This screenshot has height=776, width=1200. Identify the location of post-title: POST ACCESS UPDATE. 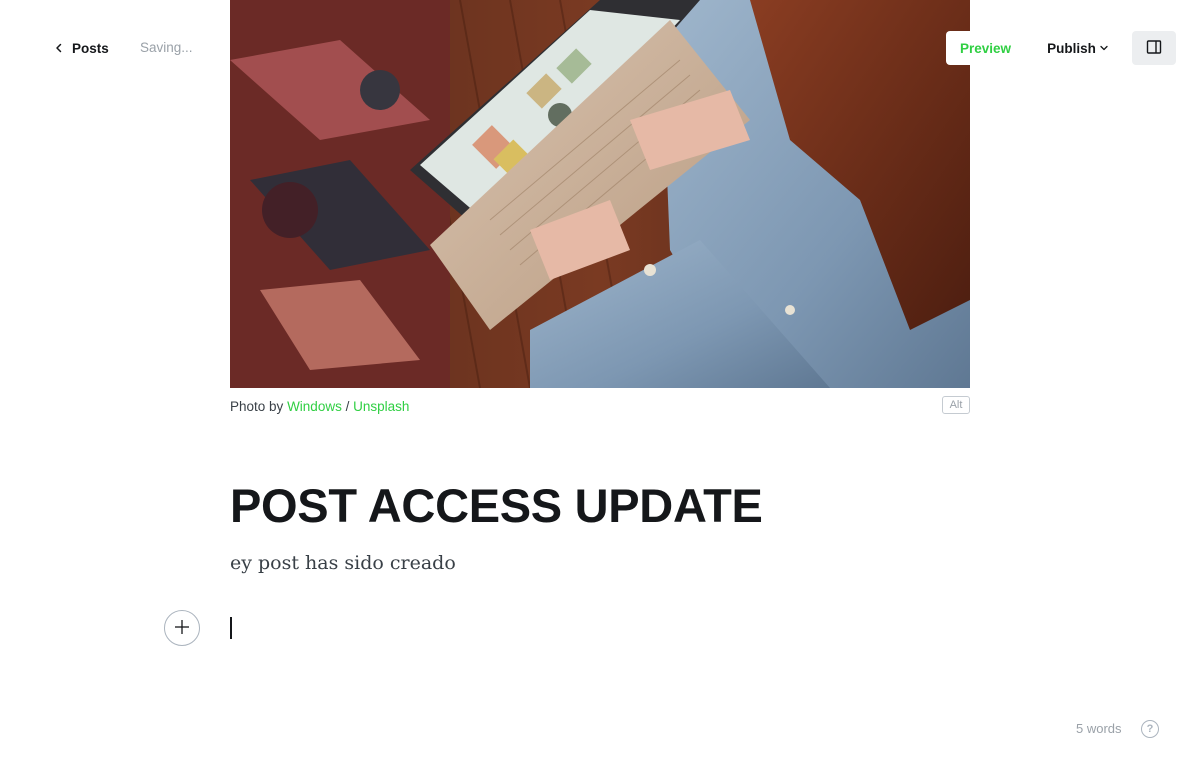
(496, 505).